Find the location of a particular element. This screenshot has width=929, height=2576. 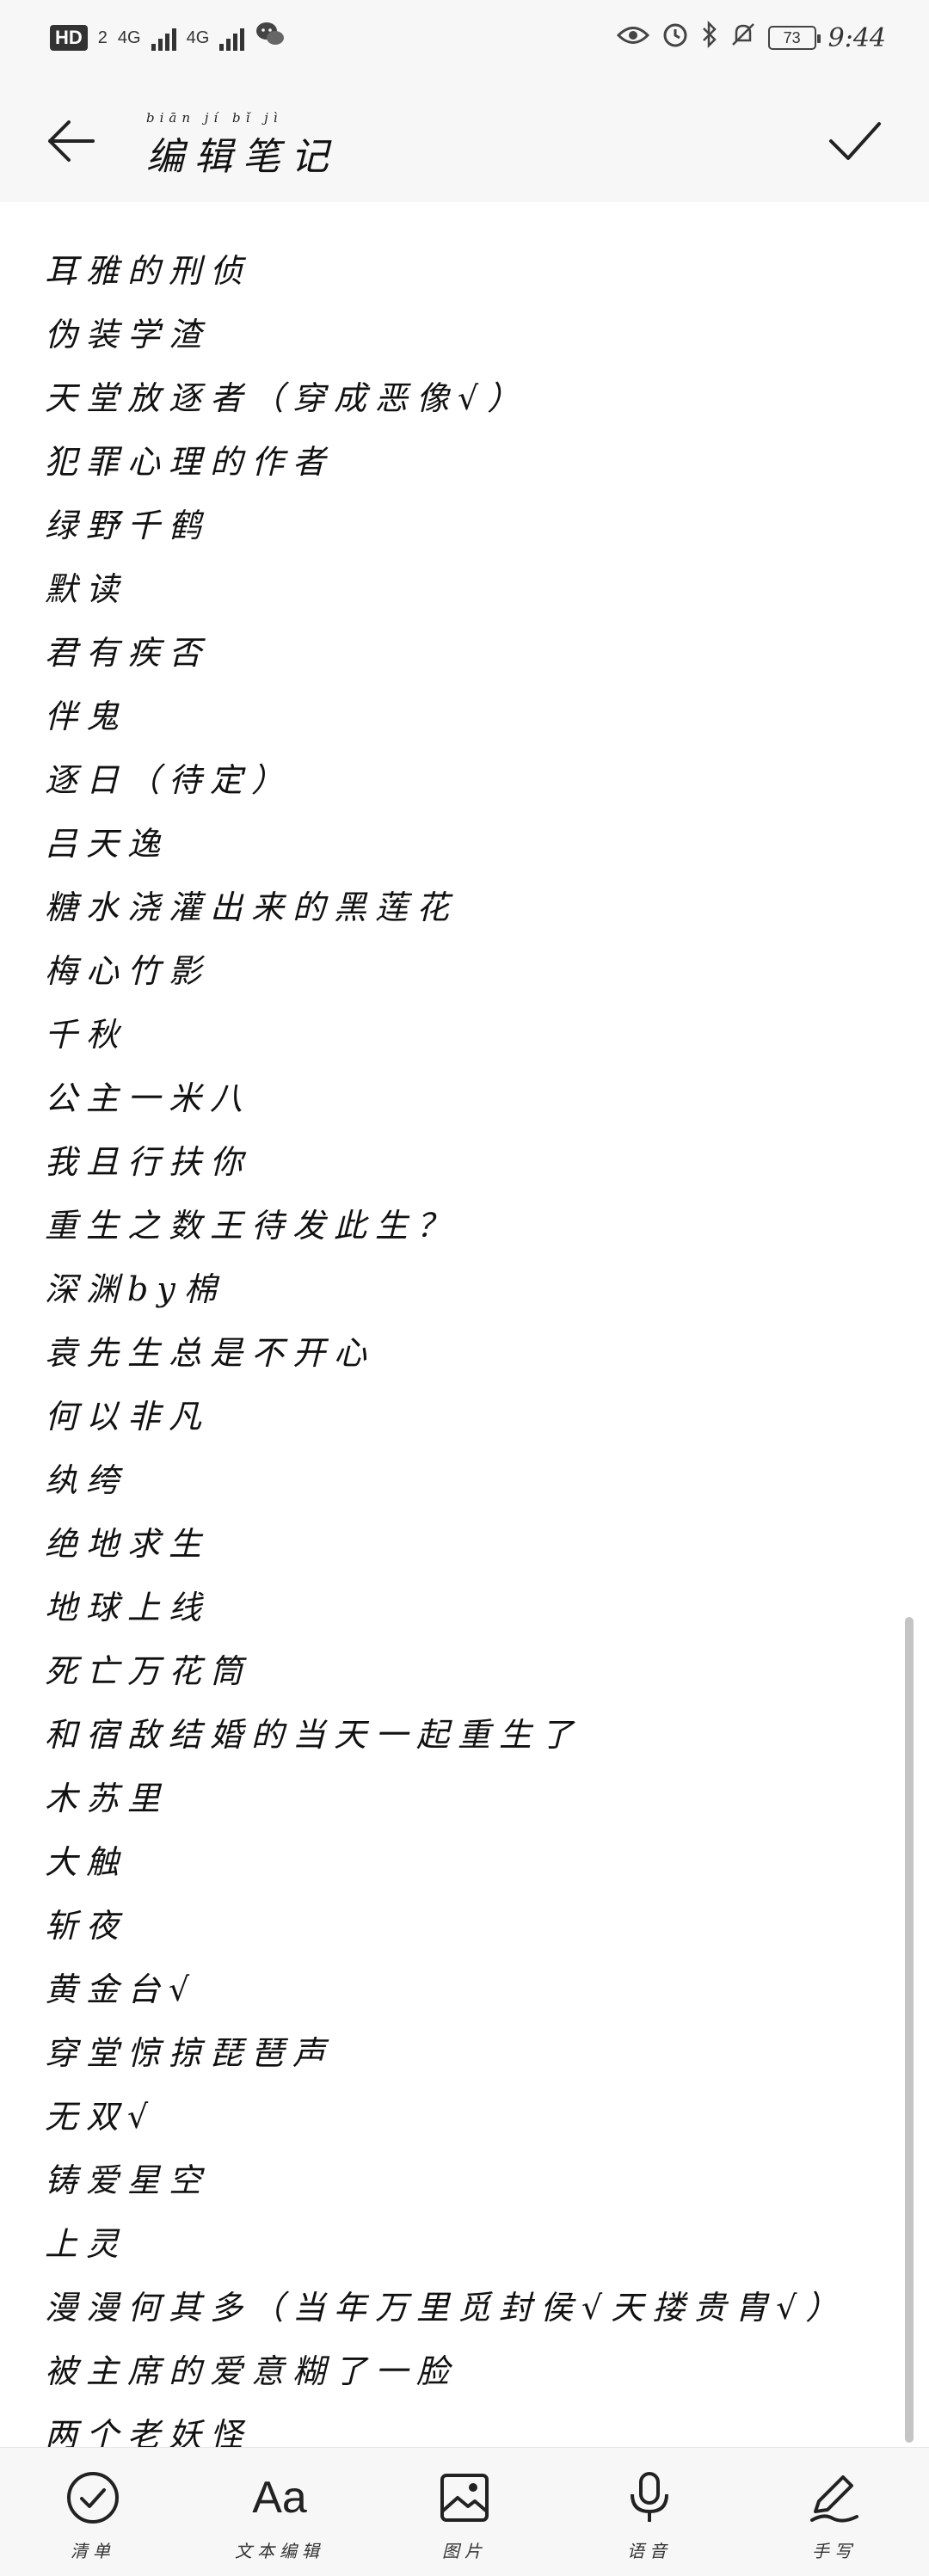

page-title-pinyin: biān jí bǐ jì is located at coordinates (214, 118).